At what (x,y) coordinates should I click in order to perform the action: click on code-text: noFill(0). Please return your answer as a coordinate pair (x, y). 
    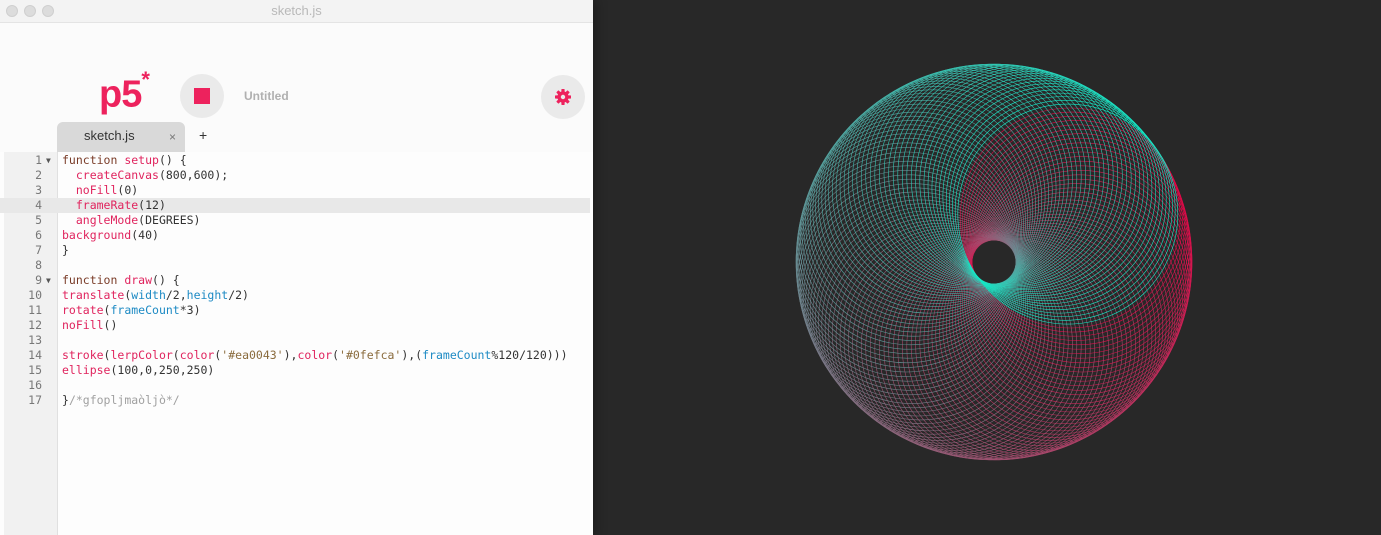
    Looking at the image, I should click on (107, 190).